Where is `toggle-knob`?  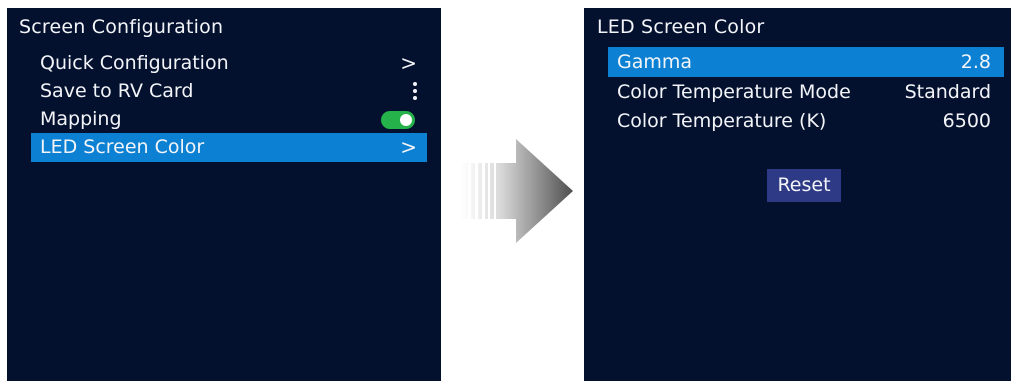
toggle-knob is located at coordinates (406, 120).